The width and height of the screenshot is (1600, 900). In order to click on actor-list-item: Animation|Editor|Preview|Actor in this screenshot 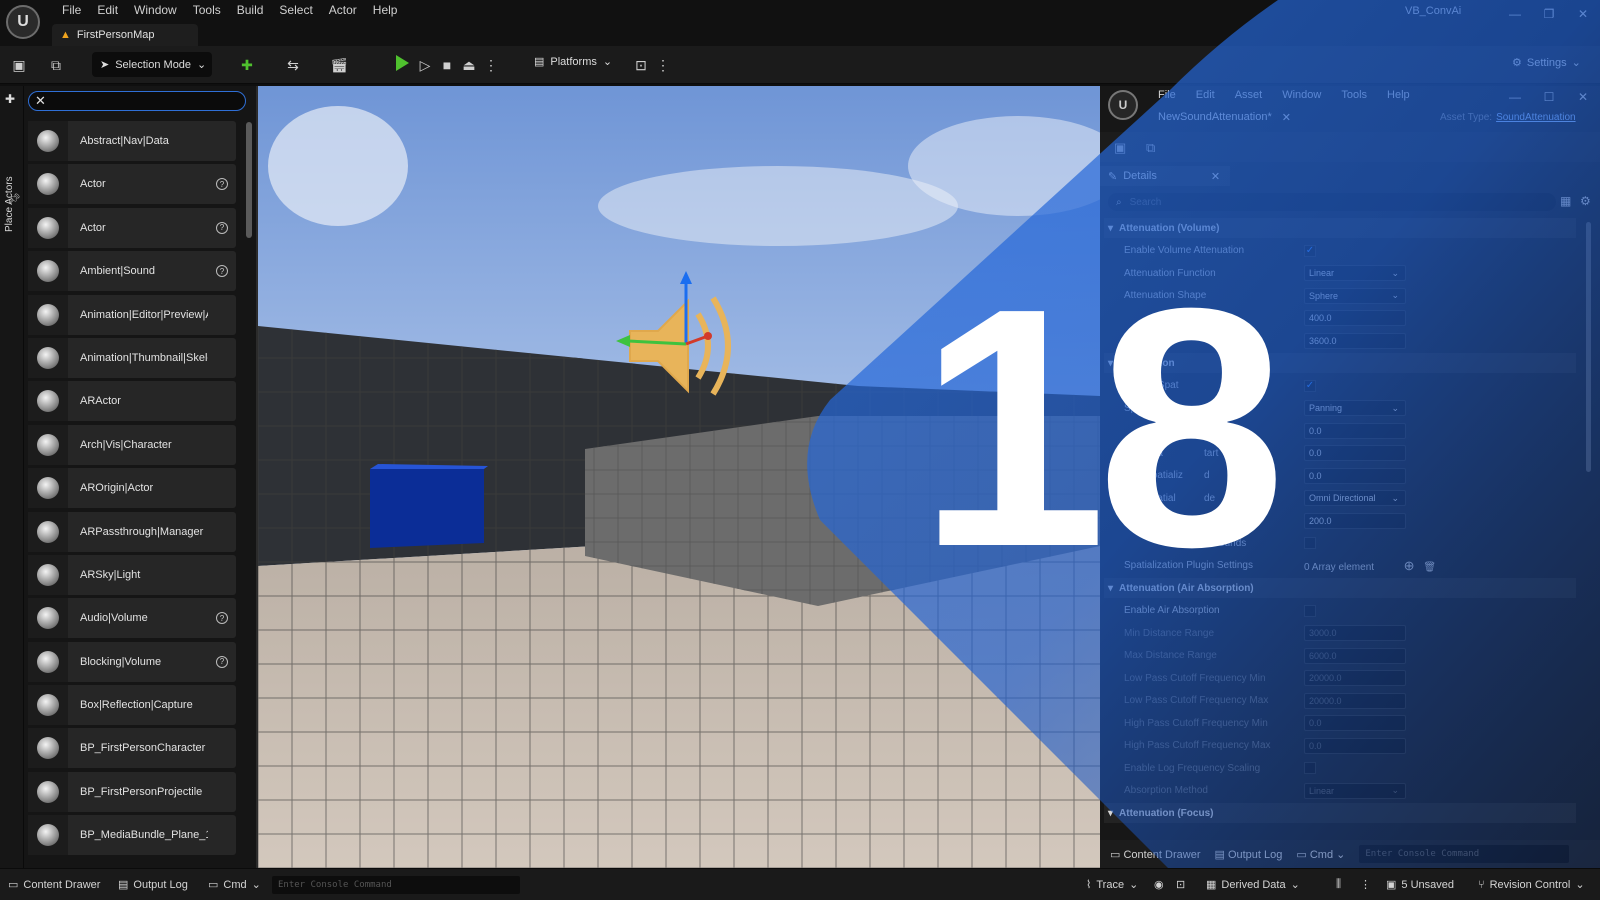, I will do `click(132, 314)`.